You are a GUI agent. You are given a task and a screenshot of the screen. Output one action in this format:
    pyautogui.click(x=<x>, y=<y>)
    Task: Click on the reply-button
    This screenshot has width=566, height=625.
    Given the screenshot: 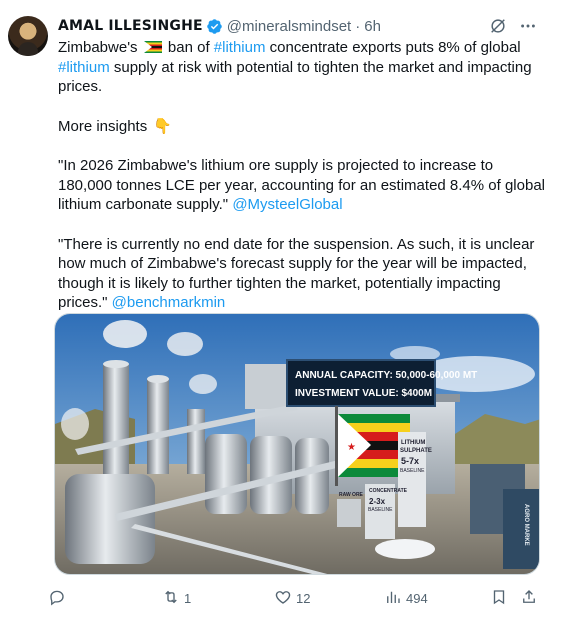 What is the action you would take?
    pyautogui.click(x=59, y=598)
    